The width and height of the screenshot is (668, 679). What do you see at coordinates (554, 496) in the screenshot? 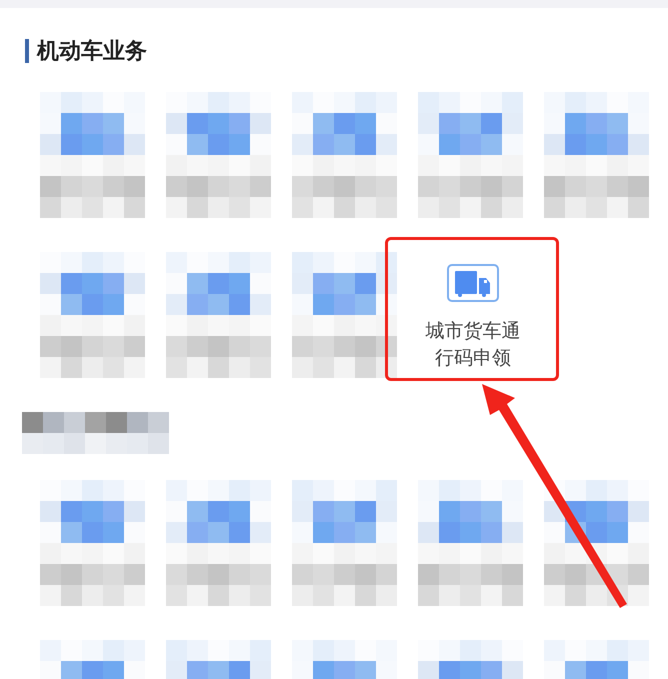
I see `arrow-icon` at bounding box center [554, 496].